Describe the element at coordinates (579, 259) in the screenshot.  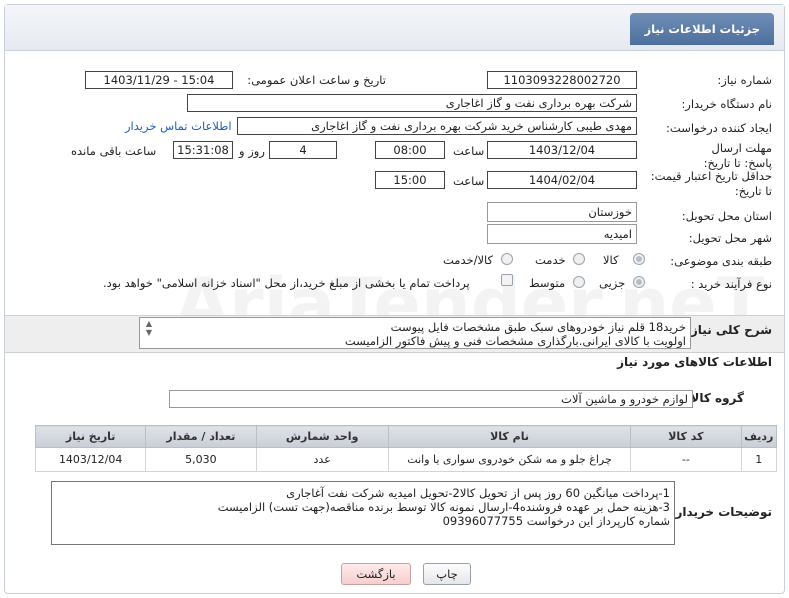
I see `category-radio-service` at that location.